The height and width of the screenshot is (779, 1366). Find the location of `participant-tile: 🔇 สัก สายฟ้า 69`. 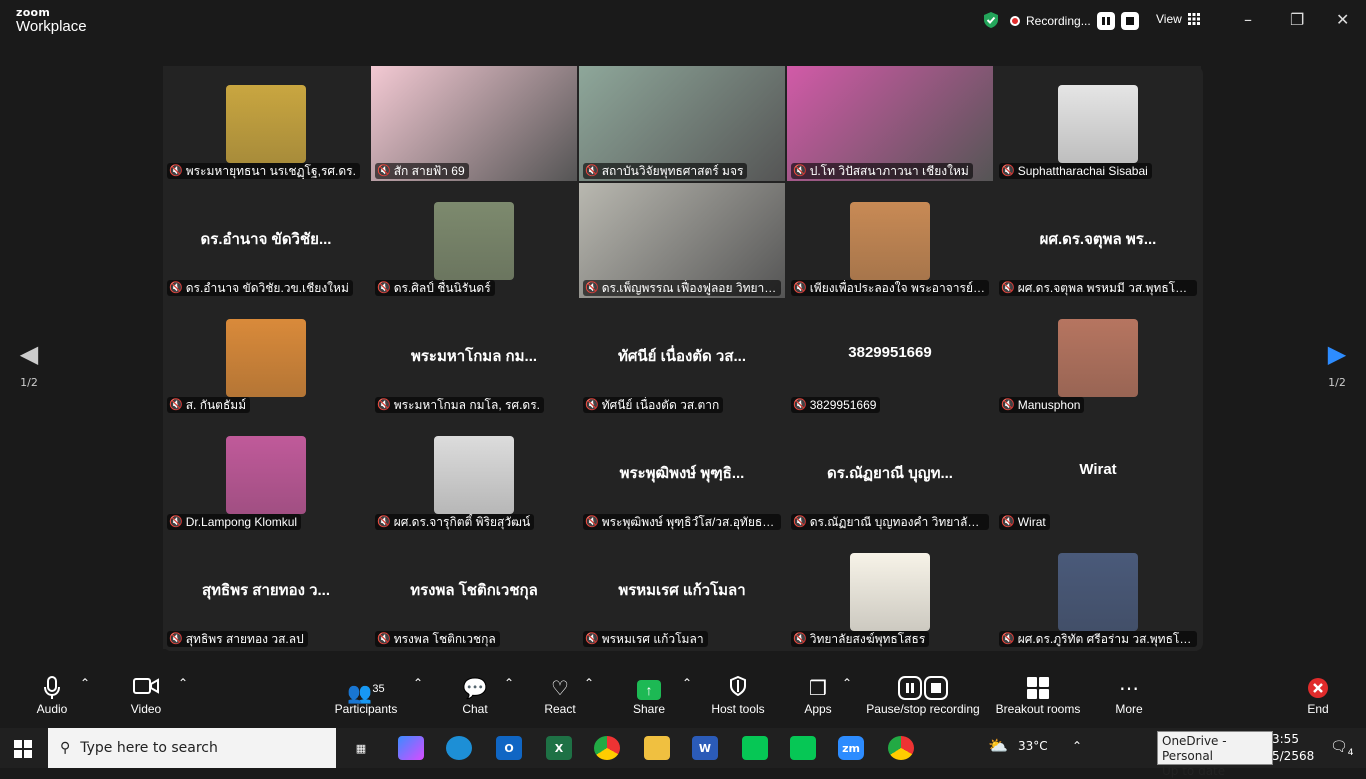

participant-tile: 🔇 สัก สายฟ้า 69 is located at coordinates (474, 123).